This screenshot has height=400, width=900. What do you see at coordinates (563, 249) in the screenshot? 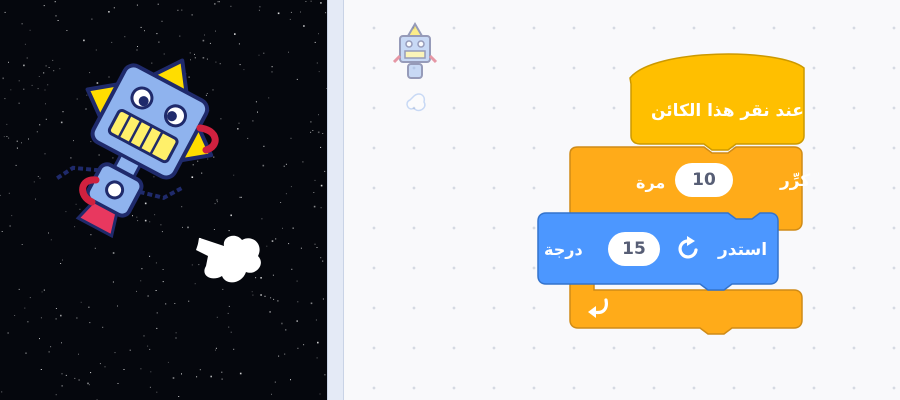
I see `turn-suffix: درجة` at bounding box center [563, 249].